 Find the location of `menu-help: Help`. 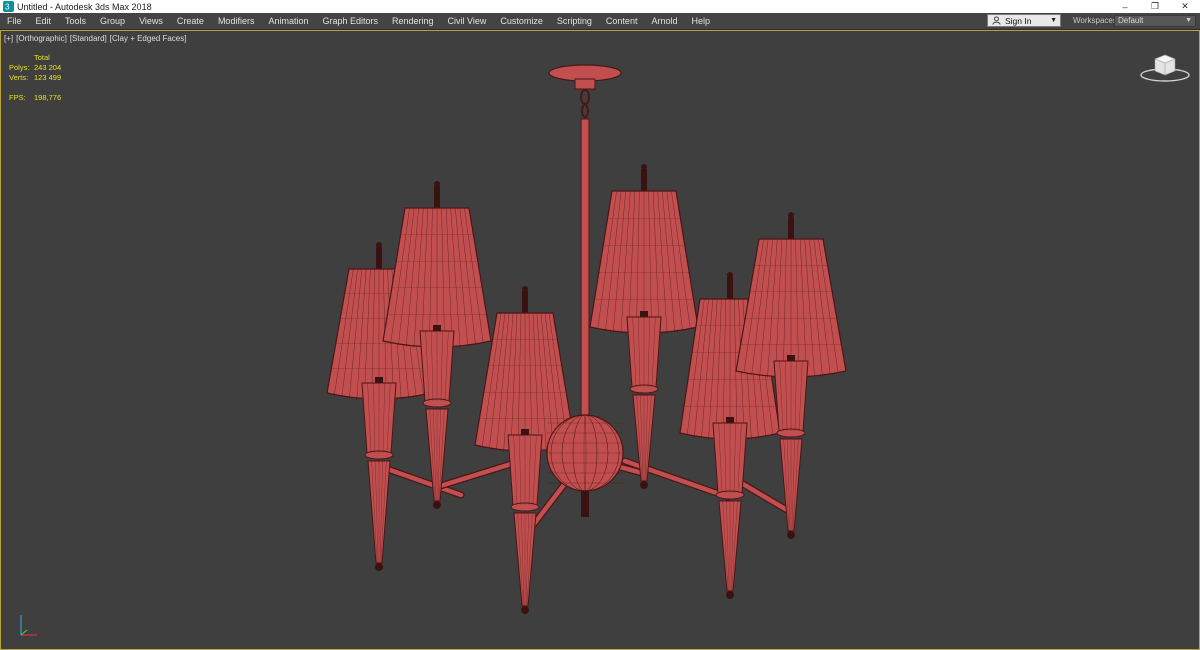

menu-help: Help is located at coordinates (700, 21).